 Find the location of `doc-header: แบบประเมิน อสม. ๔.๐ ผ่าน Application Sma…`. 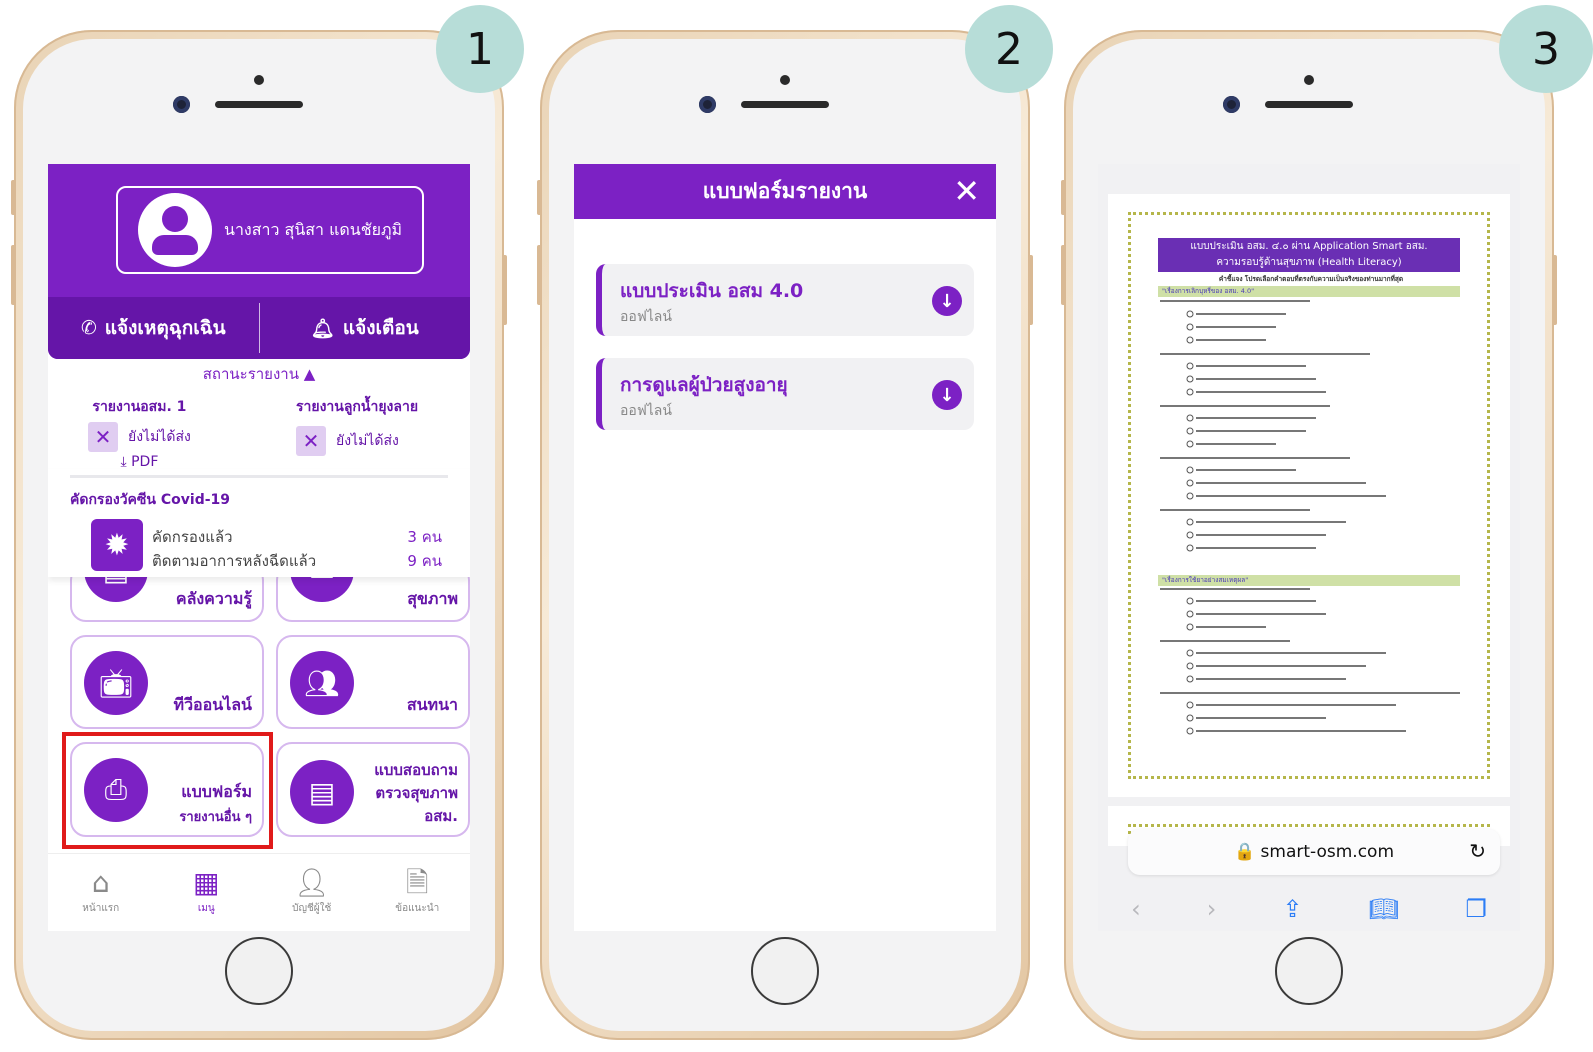

doc-header: แบบประเมิน อสม. ๔.๐ ผ่าน Application Sma… is located at coordinates (1309, 255).